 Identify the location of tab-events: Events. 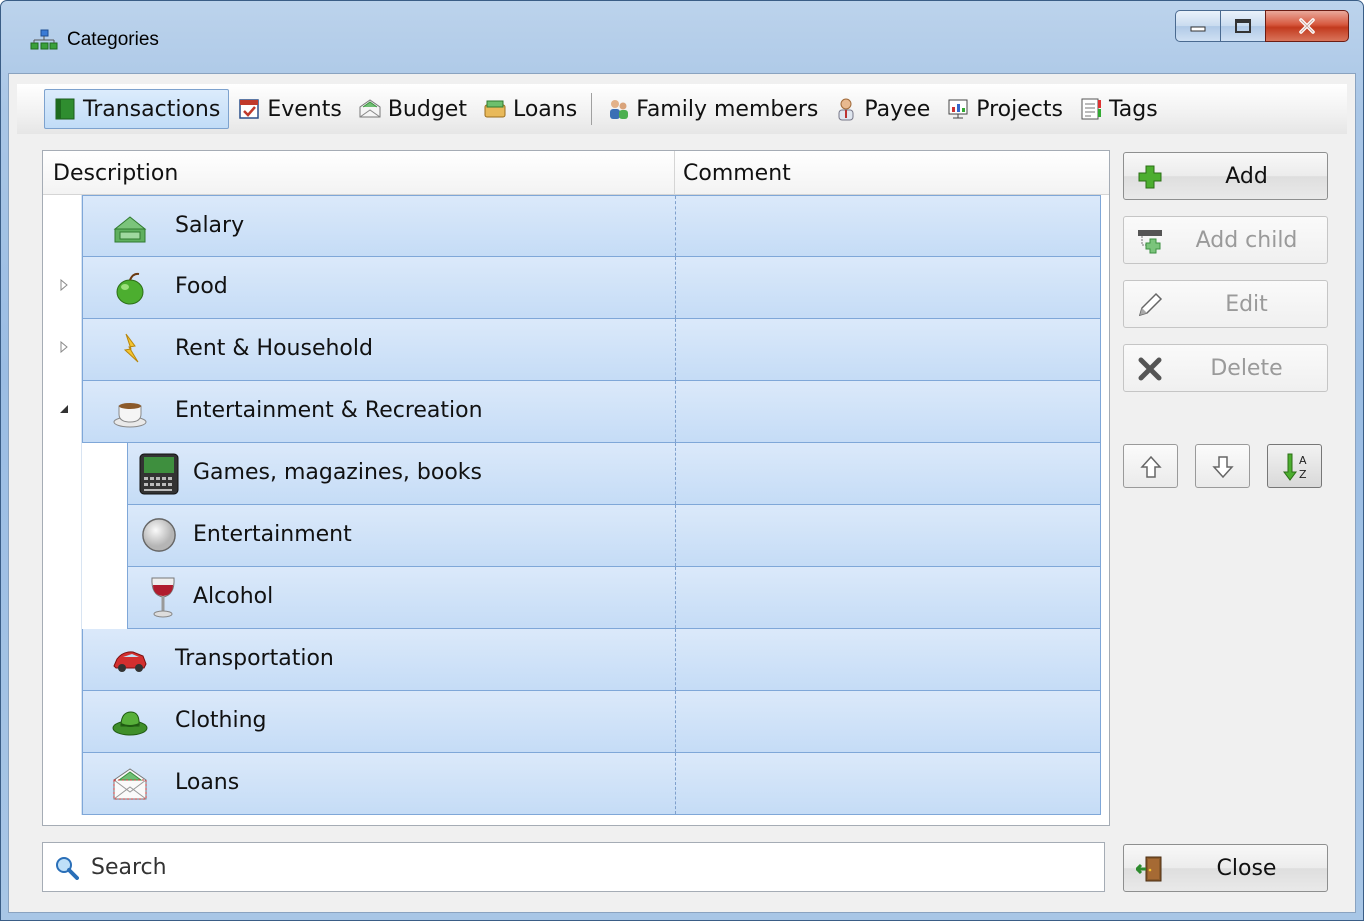
(289, 109).